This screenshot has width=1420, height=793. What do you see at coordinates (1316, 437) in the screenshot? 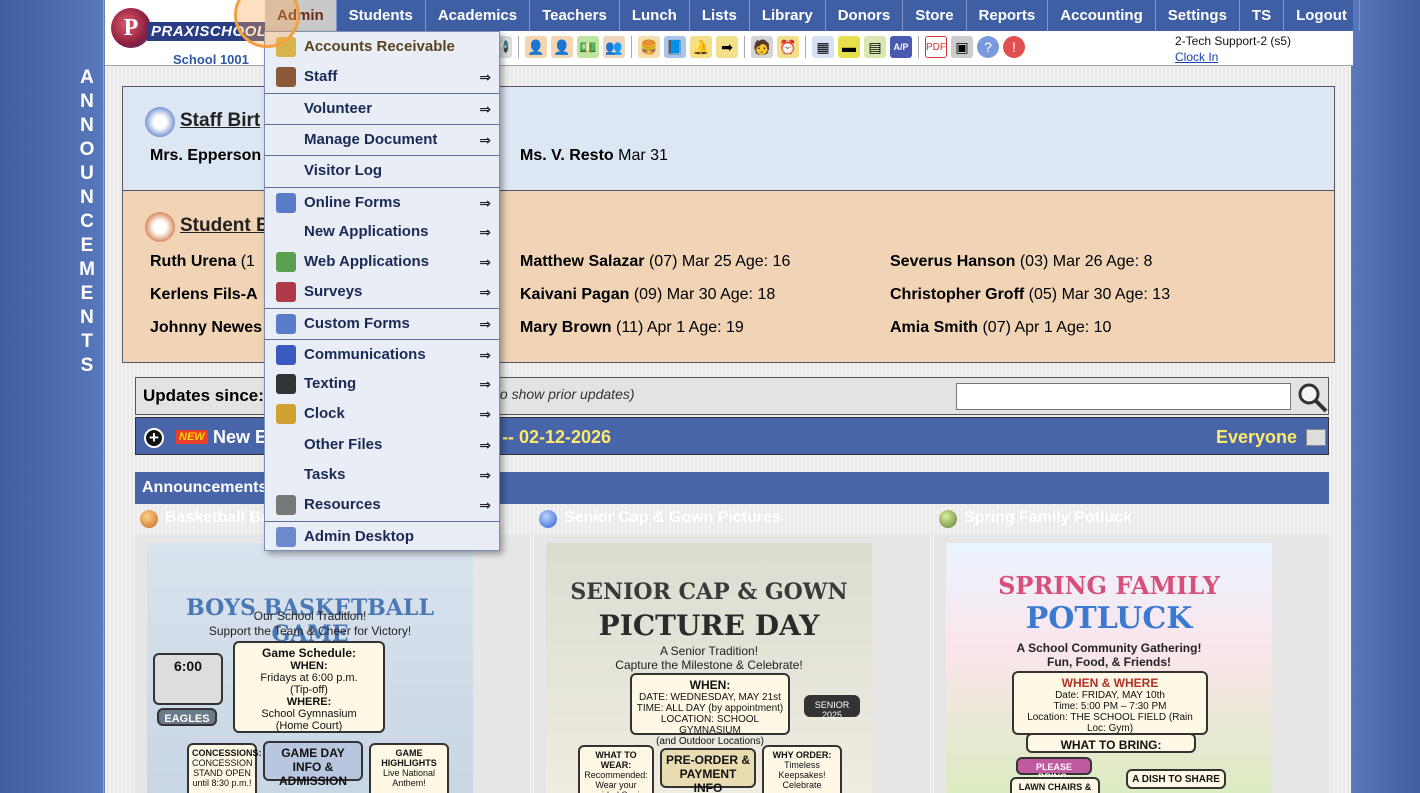
I see `print-icon` at bounding box center [1316, 437].